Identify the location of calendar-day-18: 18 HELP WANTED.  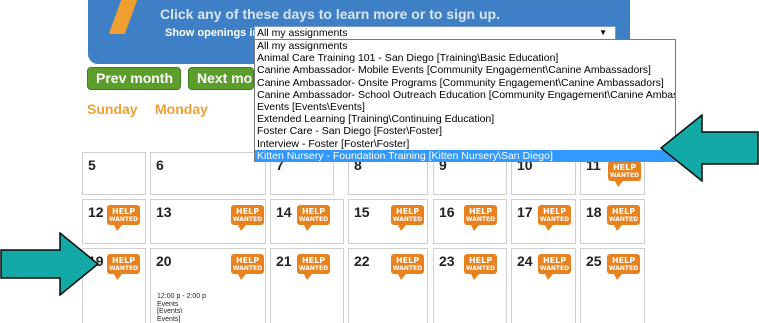
(612, 221).